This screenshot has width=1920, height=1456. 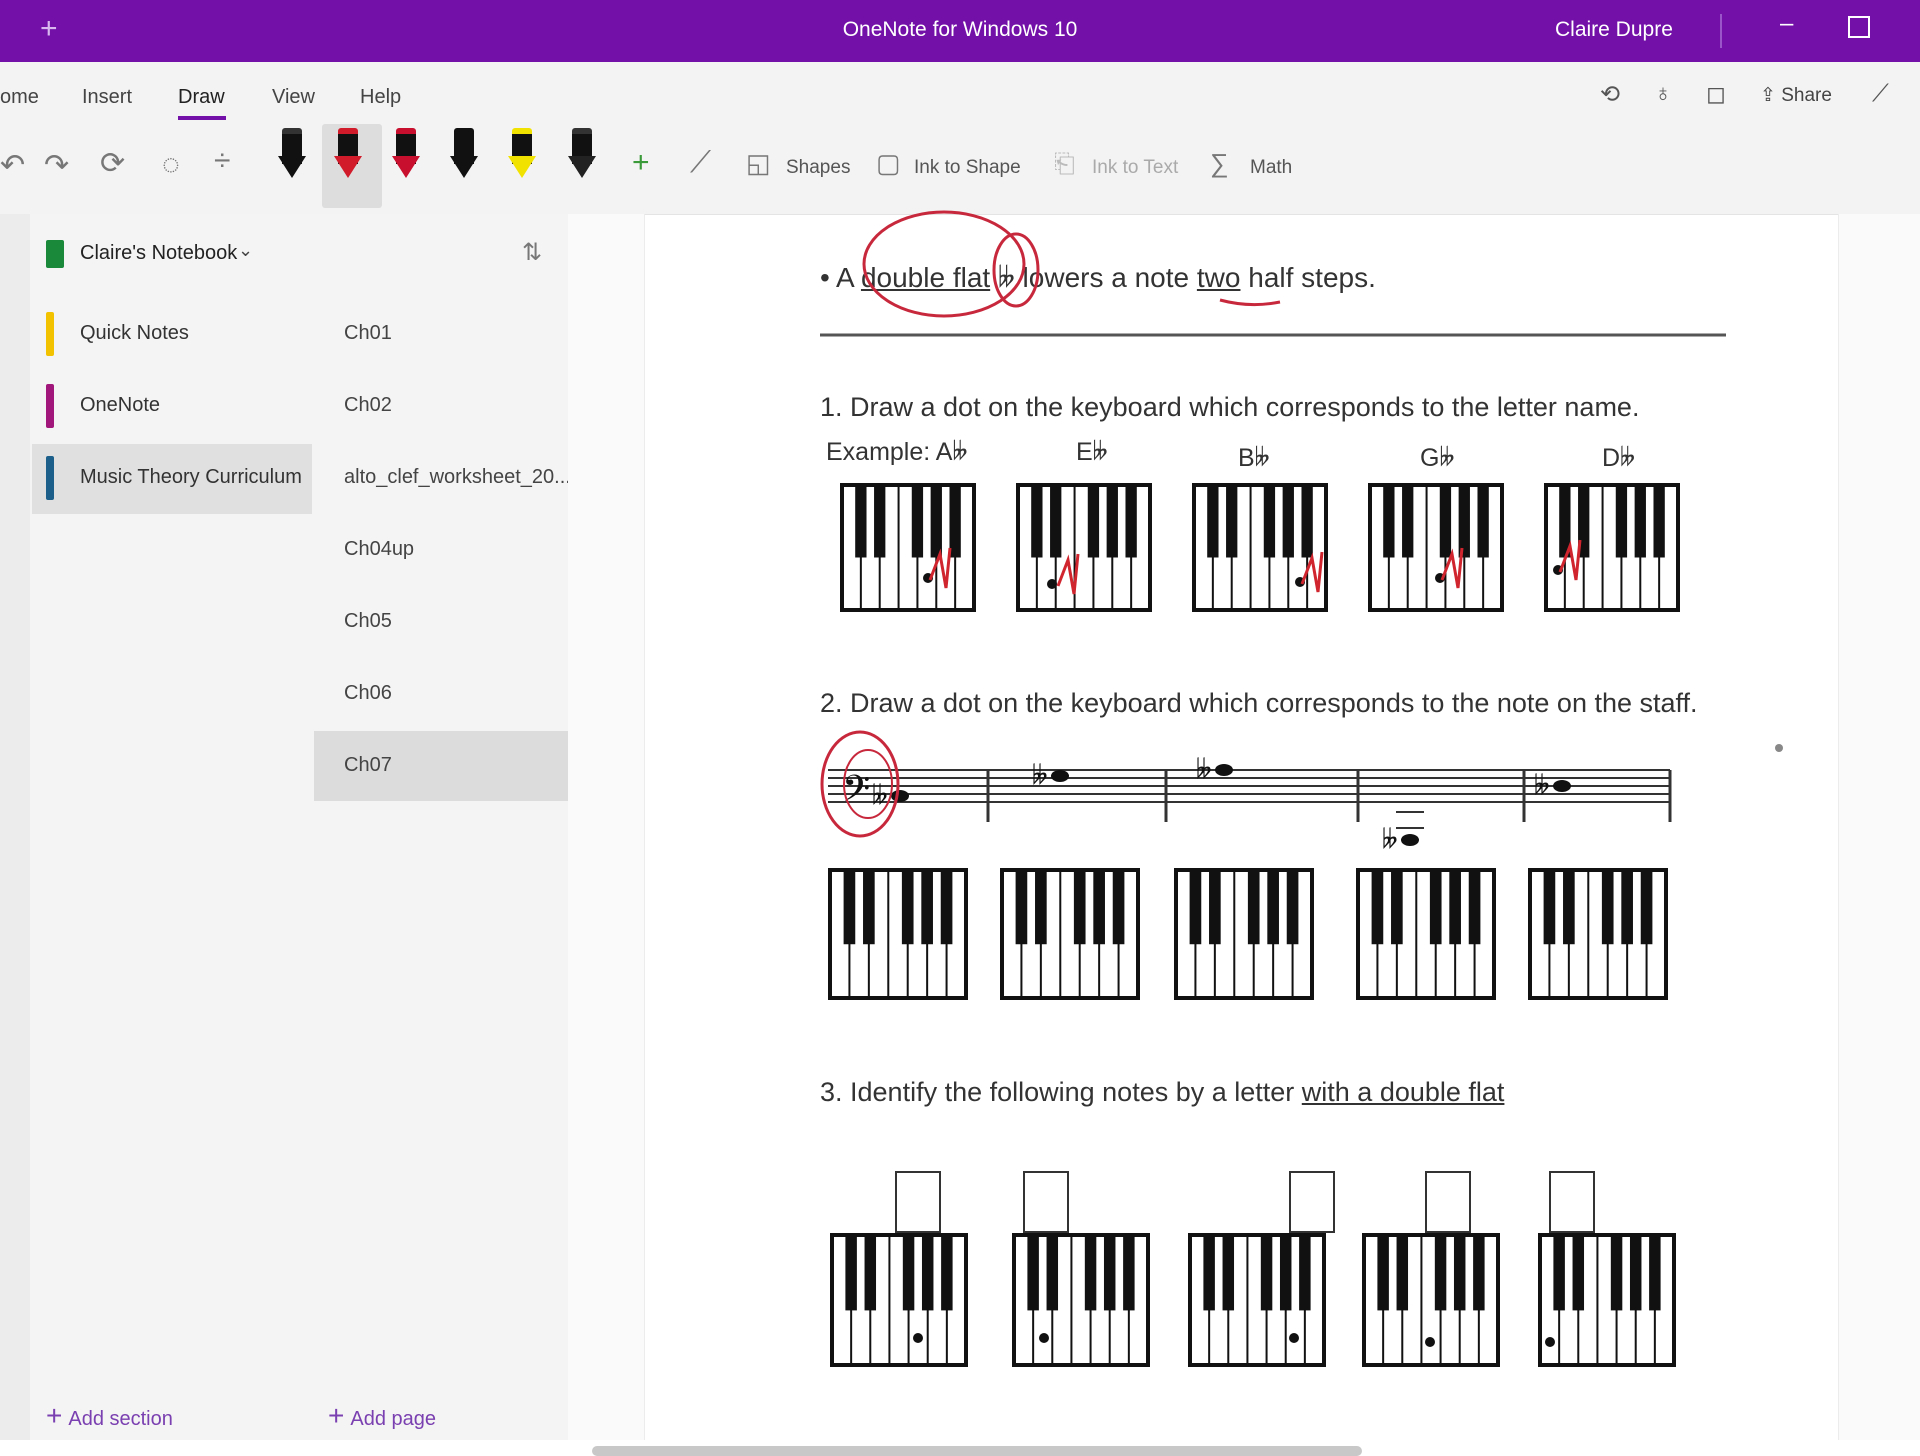 I want to click on horizontal-scrollbar, so click(x=977, y=1451).